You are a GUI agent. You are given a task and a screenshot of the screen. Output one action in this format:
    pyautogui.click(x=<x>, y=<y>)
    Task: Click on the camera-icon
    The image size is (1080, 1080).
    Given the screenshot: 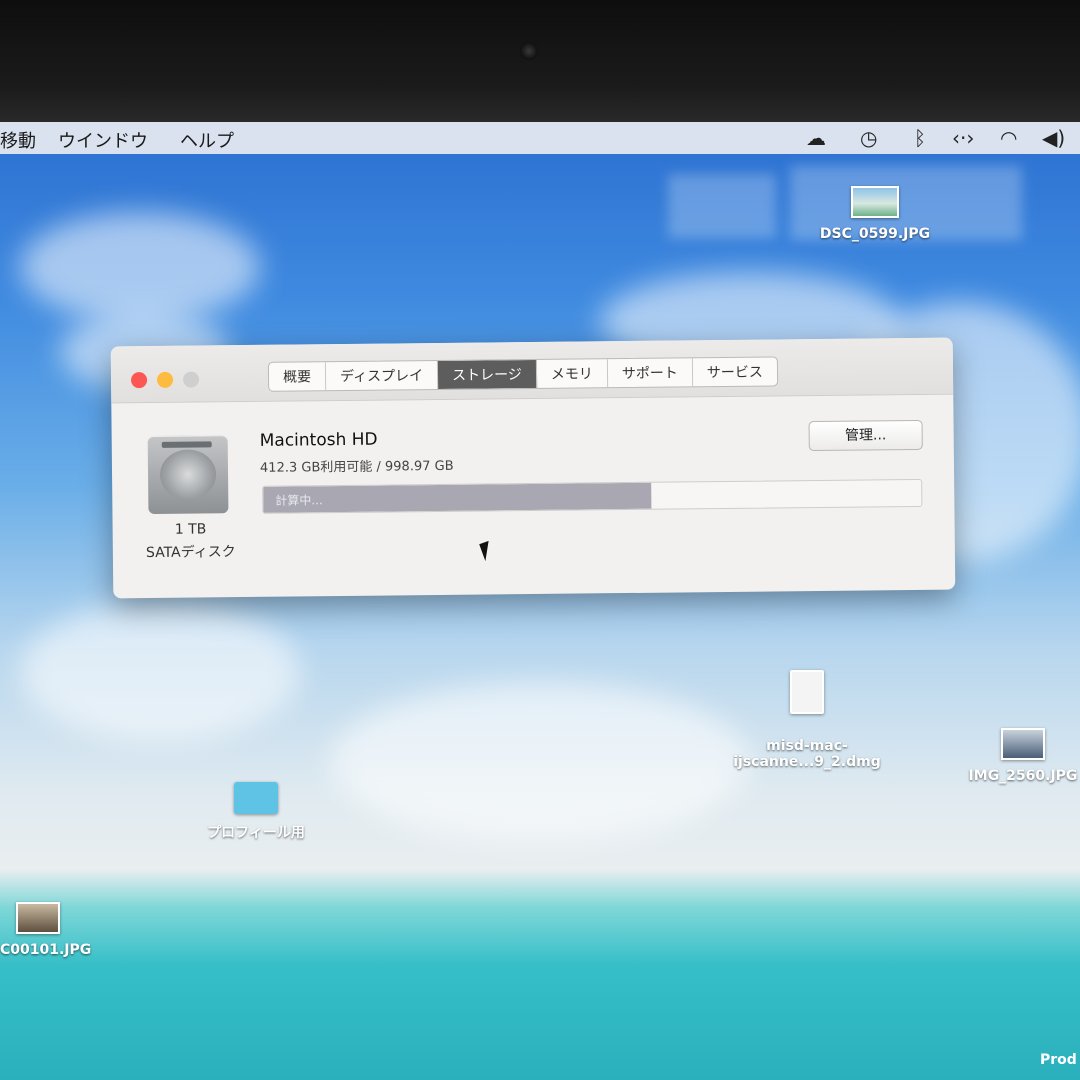 What is the action you would take?
    pyautogui.click(x=529, y=51)
    